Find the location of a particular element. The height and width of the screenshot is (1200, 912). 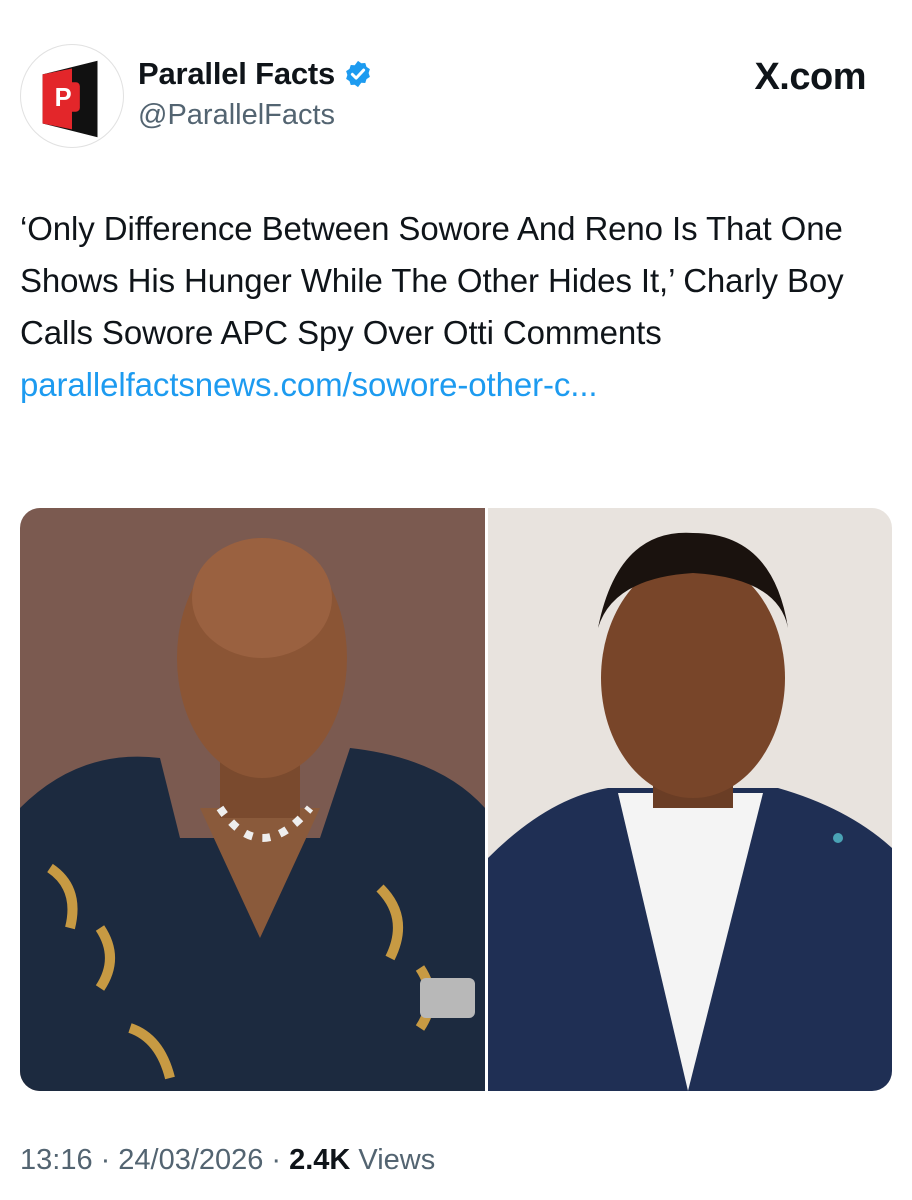

account-handle: @ParallelFacts is located at coordinates (236, 115).